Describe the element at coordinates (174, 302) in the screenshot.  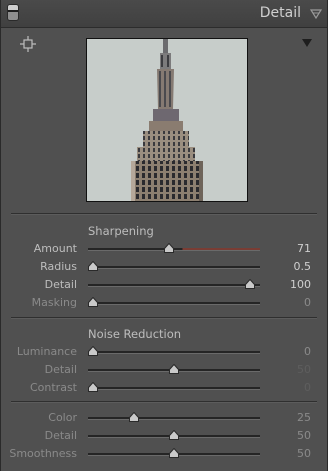
I see `masking-slider-track` at that location.